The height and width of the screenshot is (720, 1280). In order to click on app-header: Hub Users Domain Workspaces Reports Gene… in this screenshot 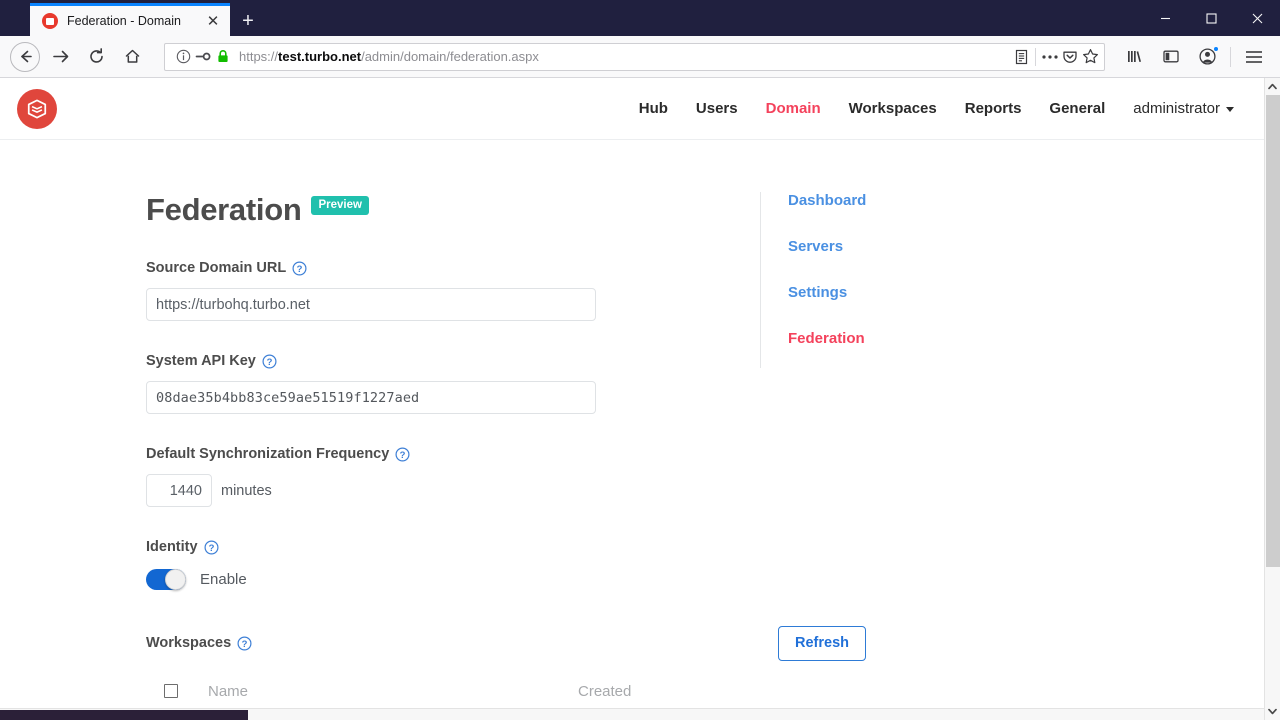, I will do `click(632, 109)`.